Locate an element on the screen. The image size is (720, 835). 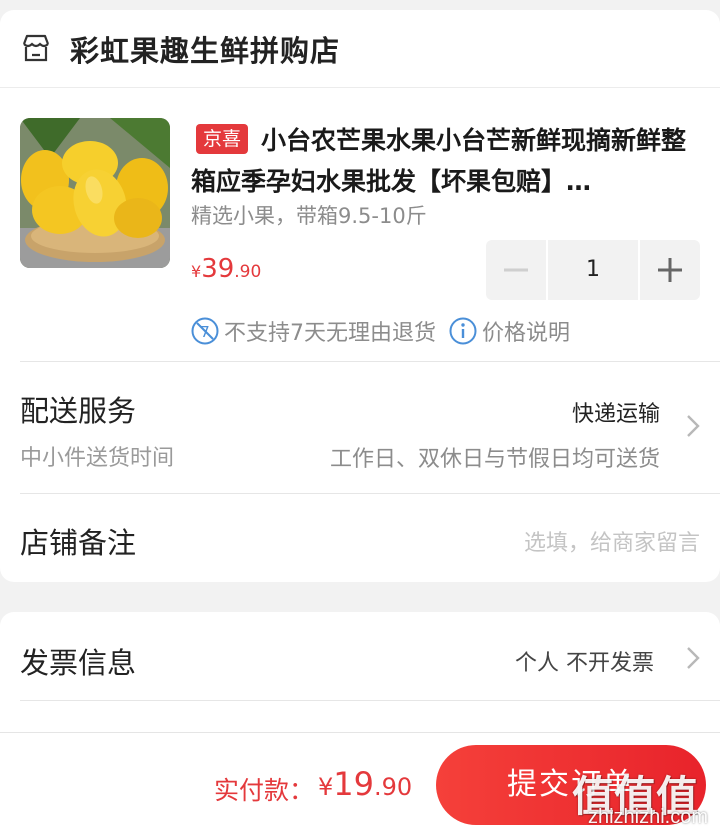
invoice-title: 发票信息 is located at coordinates (78, 663).